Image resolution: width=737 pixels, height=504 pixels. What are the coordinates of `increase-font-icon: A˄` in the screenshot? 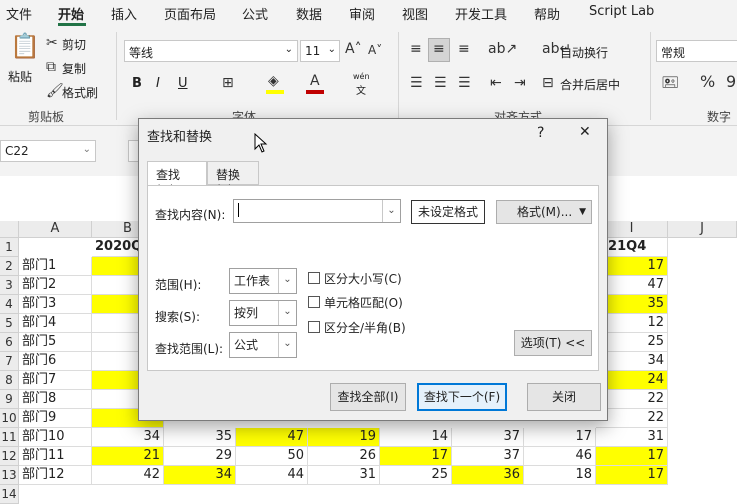 It's located at (353, 49).